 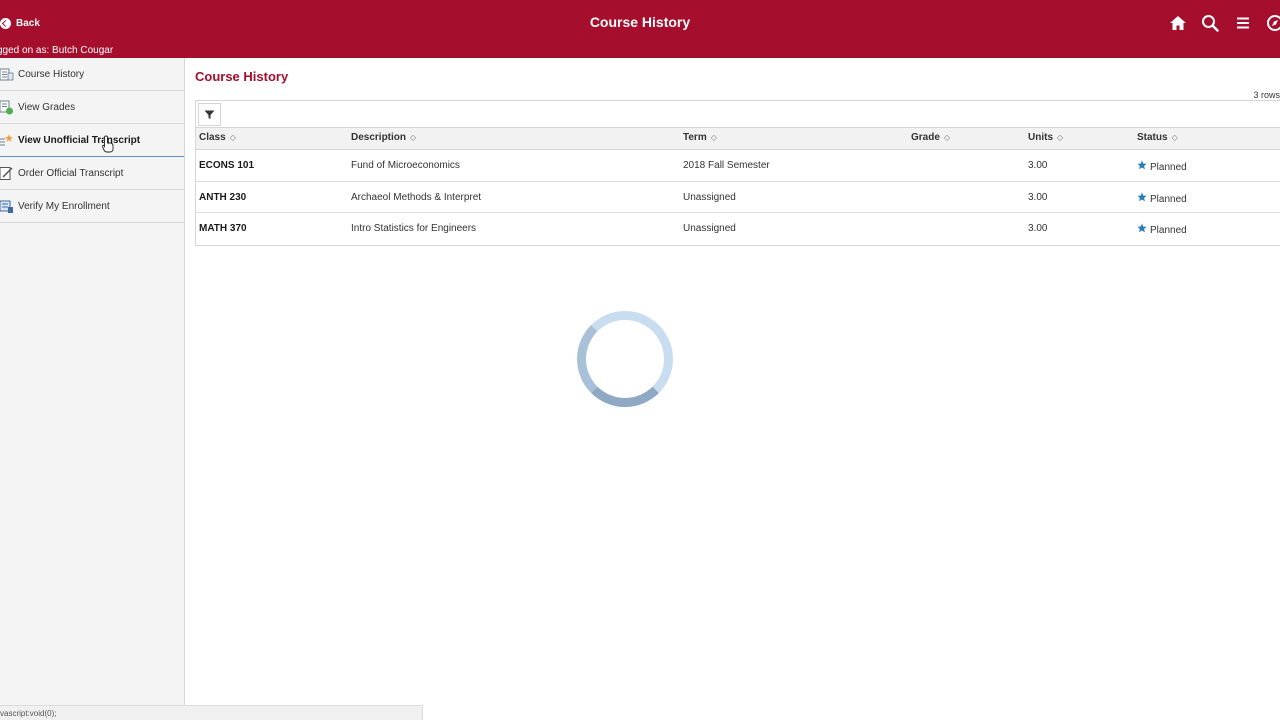 What do you see at coordinates (227, 165) in the screenshot?
I see `cell-class: ECONS 101` at bounding box center [227, 165].